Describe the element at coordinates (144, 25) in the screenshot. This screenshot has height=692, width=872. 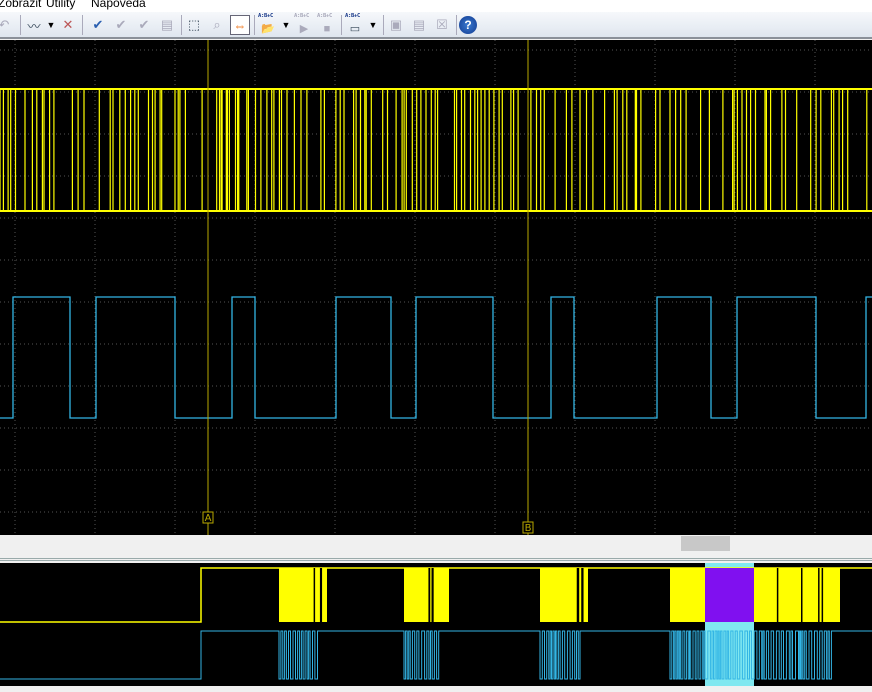
I see `check-next-icon: ✔` at that location.